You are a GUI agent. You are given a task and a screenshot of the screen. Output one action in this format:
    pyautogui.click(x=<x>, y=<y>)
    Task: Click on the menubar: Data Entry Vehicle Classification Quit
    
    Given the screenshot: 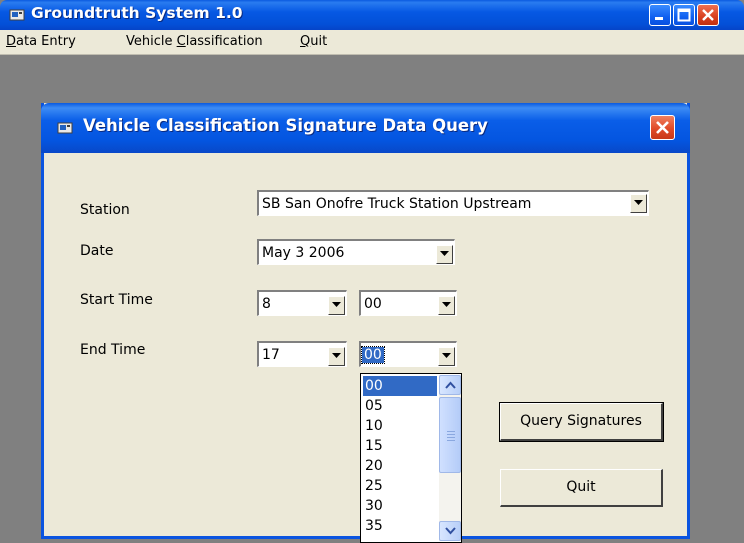 What is the action you would take?
    pyautogui.click(x=372, y=42)
    